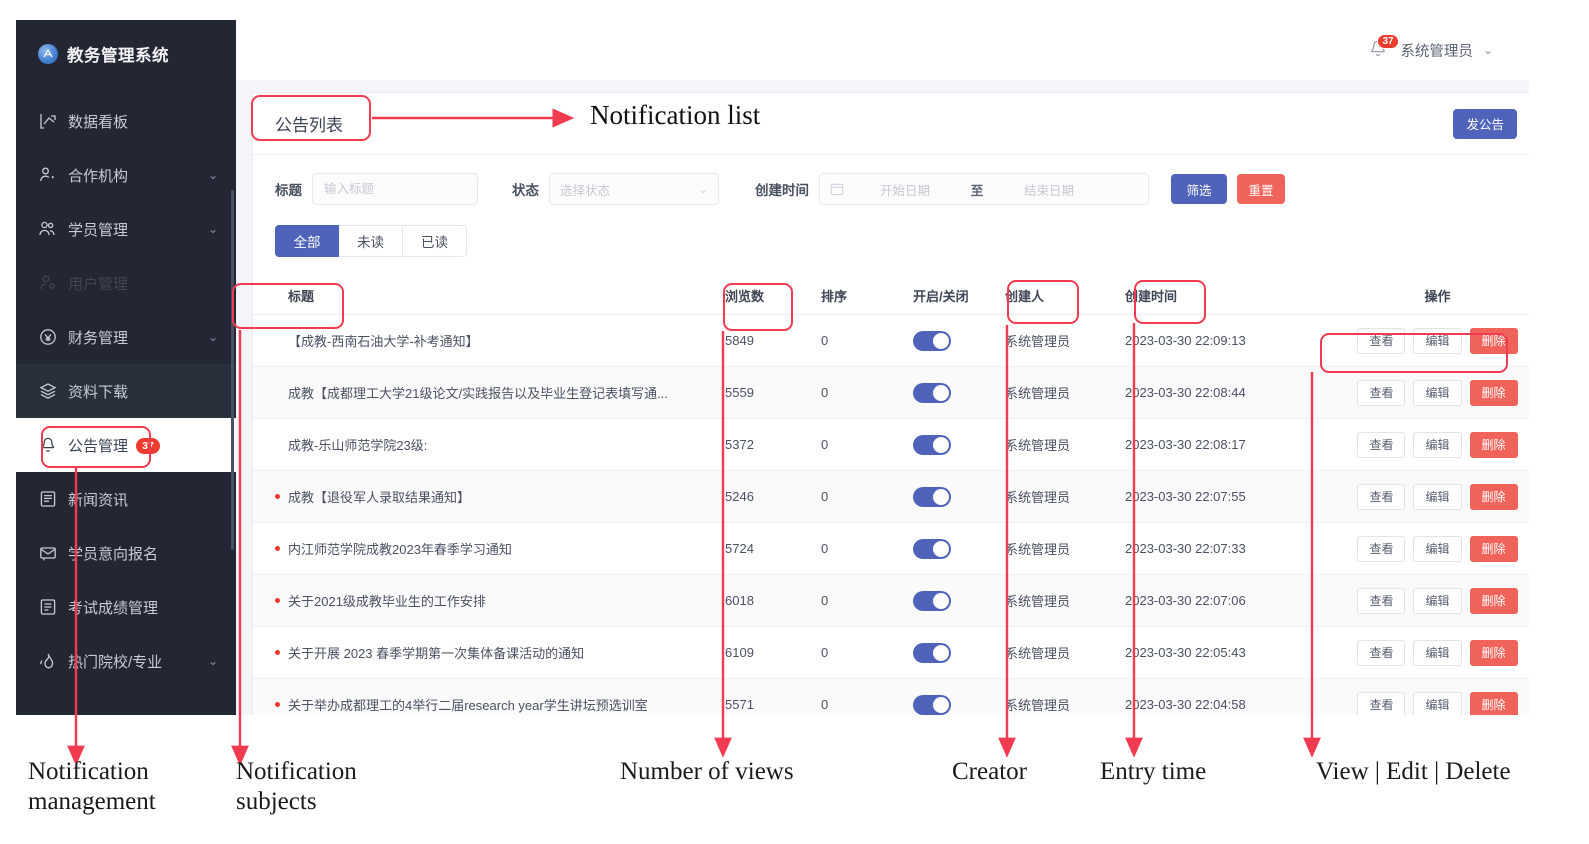 The width and height of the screenshot is (1589, 844). I want to click on annotation-label-notif-management: Notification management, so click(92, 786).